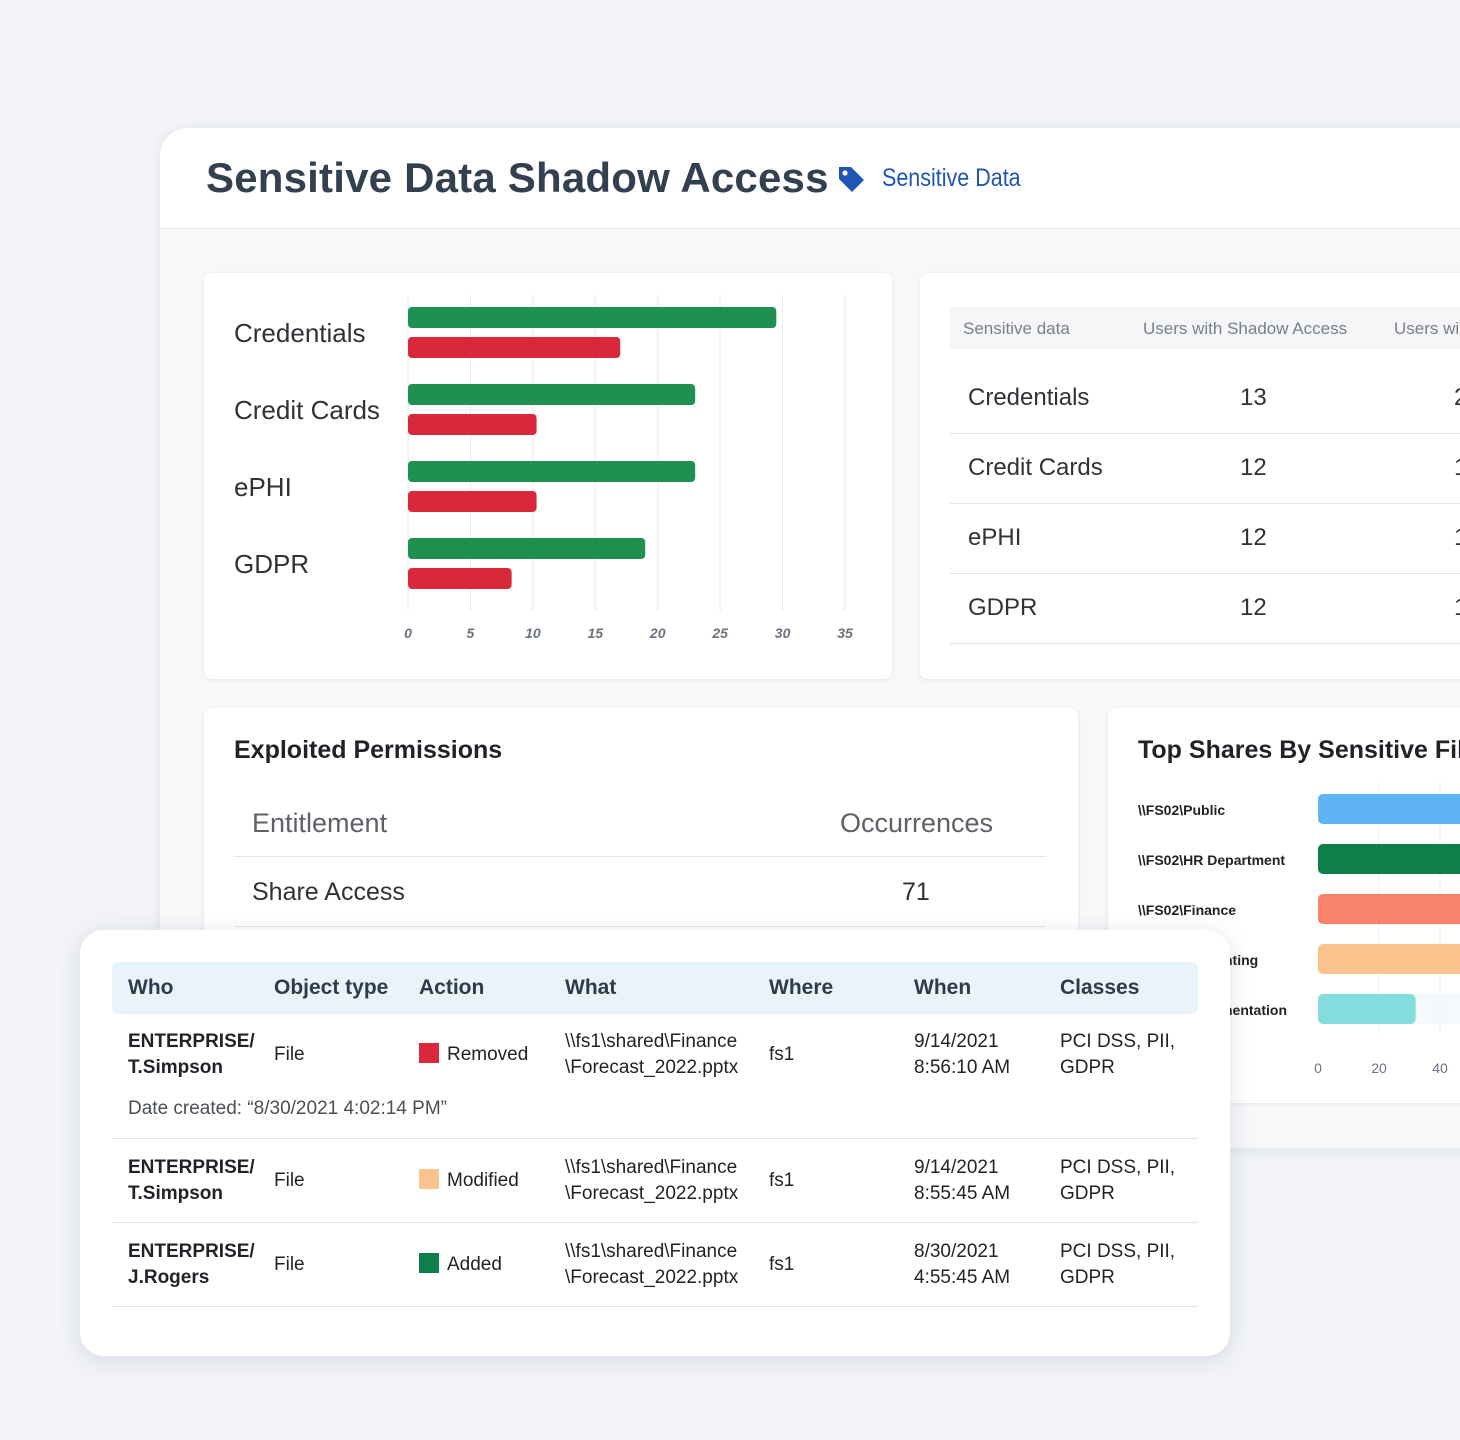  What do you see at coordinates (533, 633) in the screenshot?
I see `x-tick-label: 10` at bounding box center [533, 633].